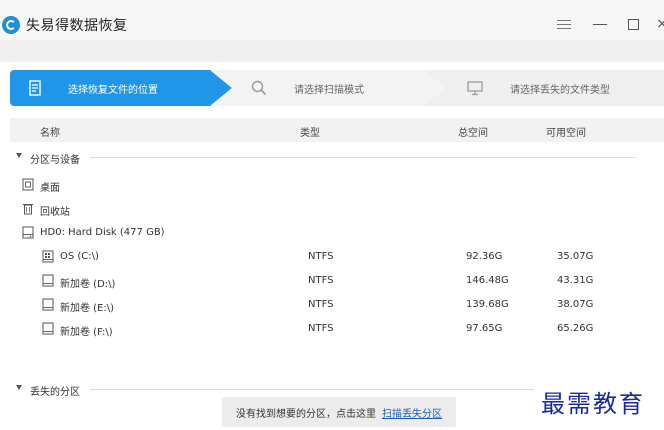 This screenshot has height=430, width=664. I want to click on desktop-icon, so click(28, 184).